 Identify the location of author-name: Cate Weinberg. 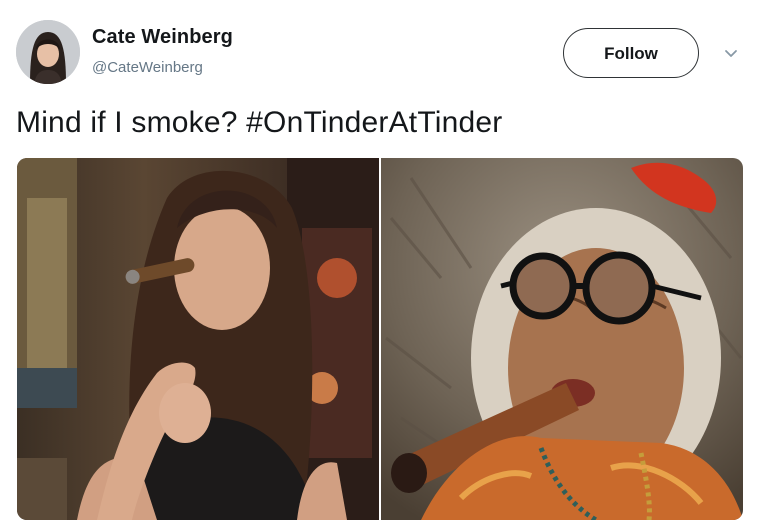
(162, 37).